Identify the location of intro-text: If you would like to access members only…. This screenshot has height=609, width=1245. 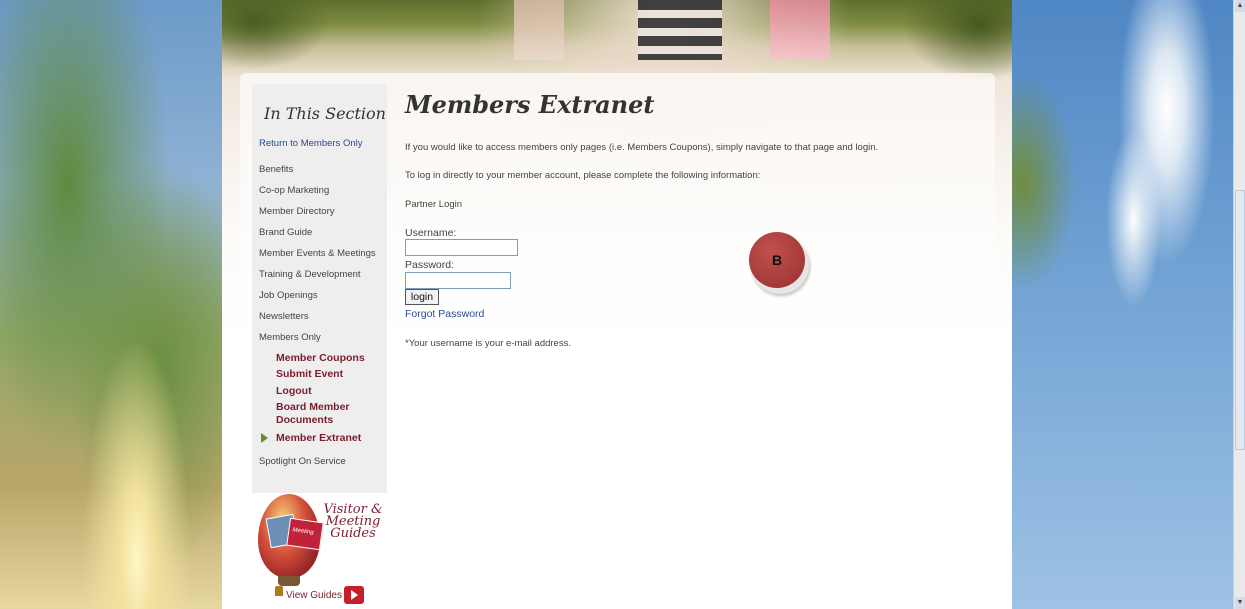
(642, 147).